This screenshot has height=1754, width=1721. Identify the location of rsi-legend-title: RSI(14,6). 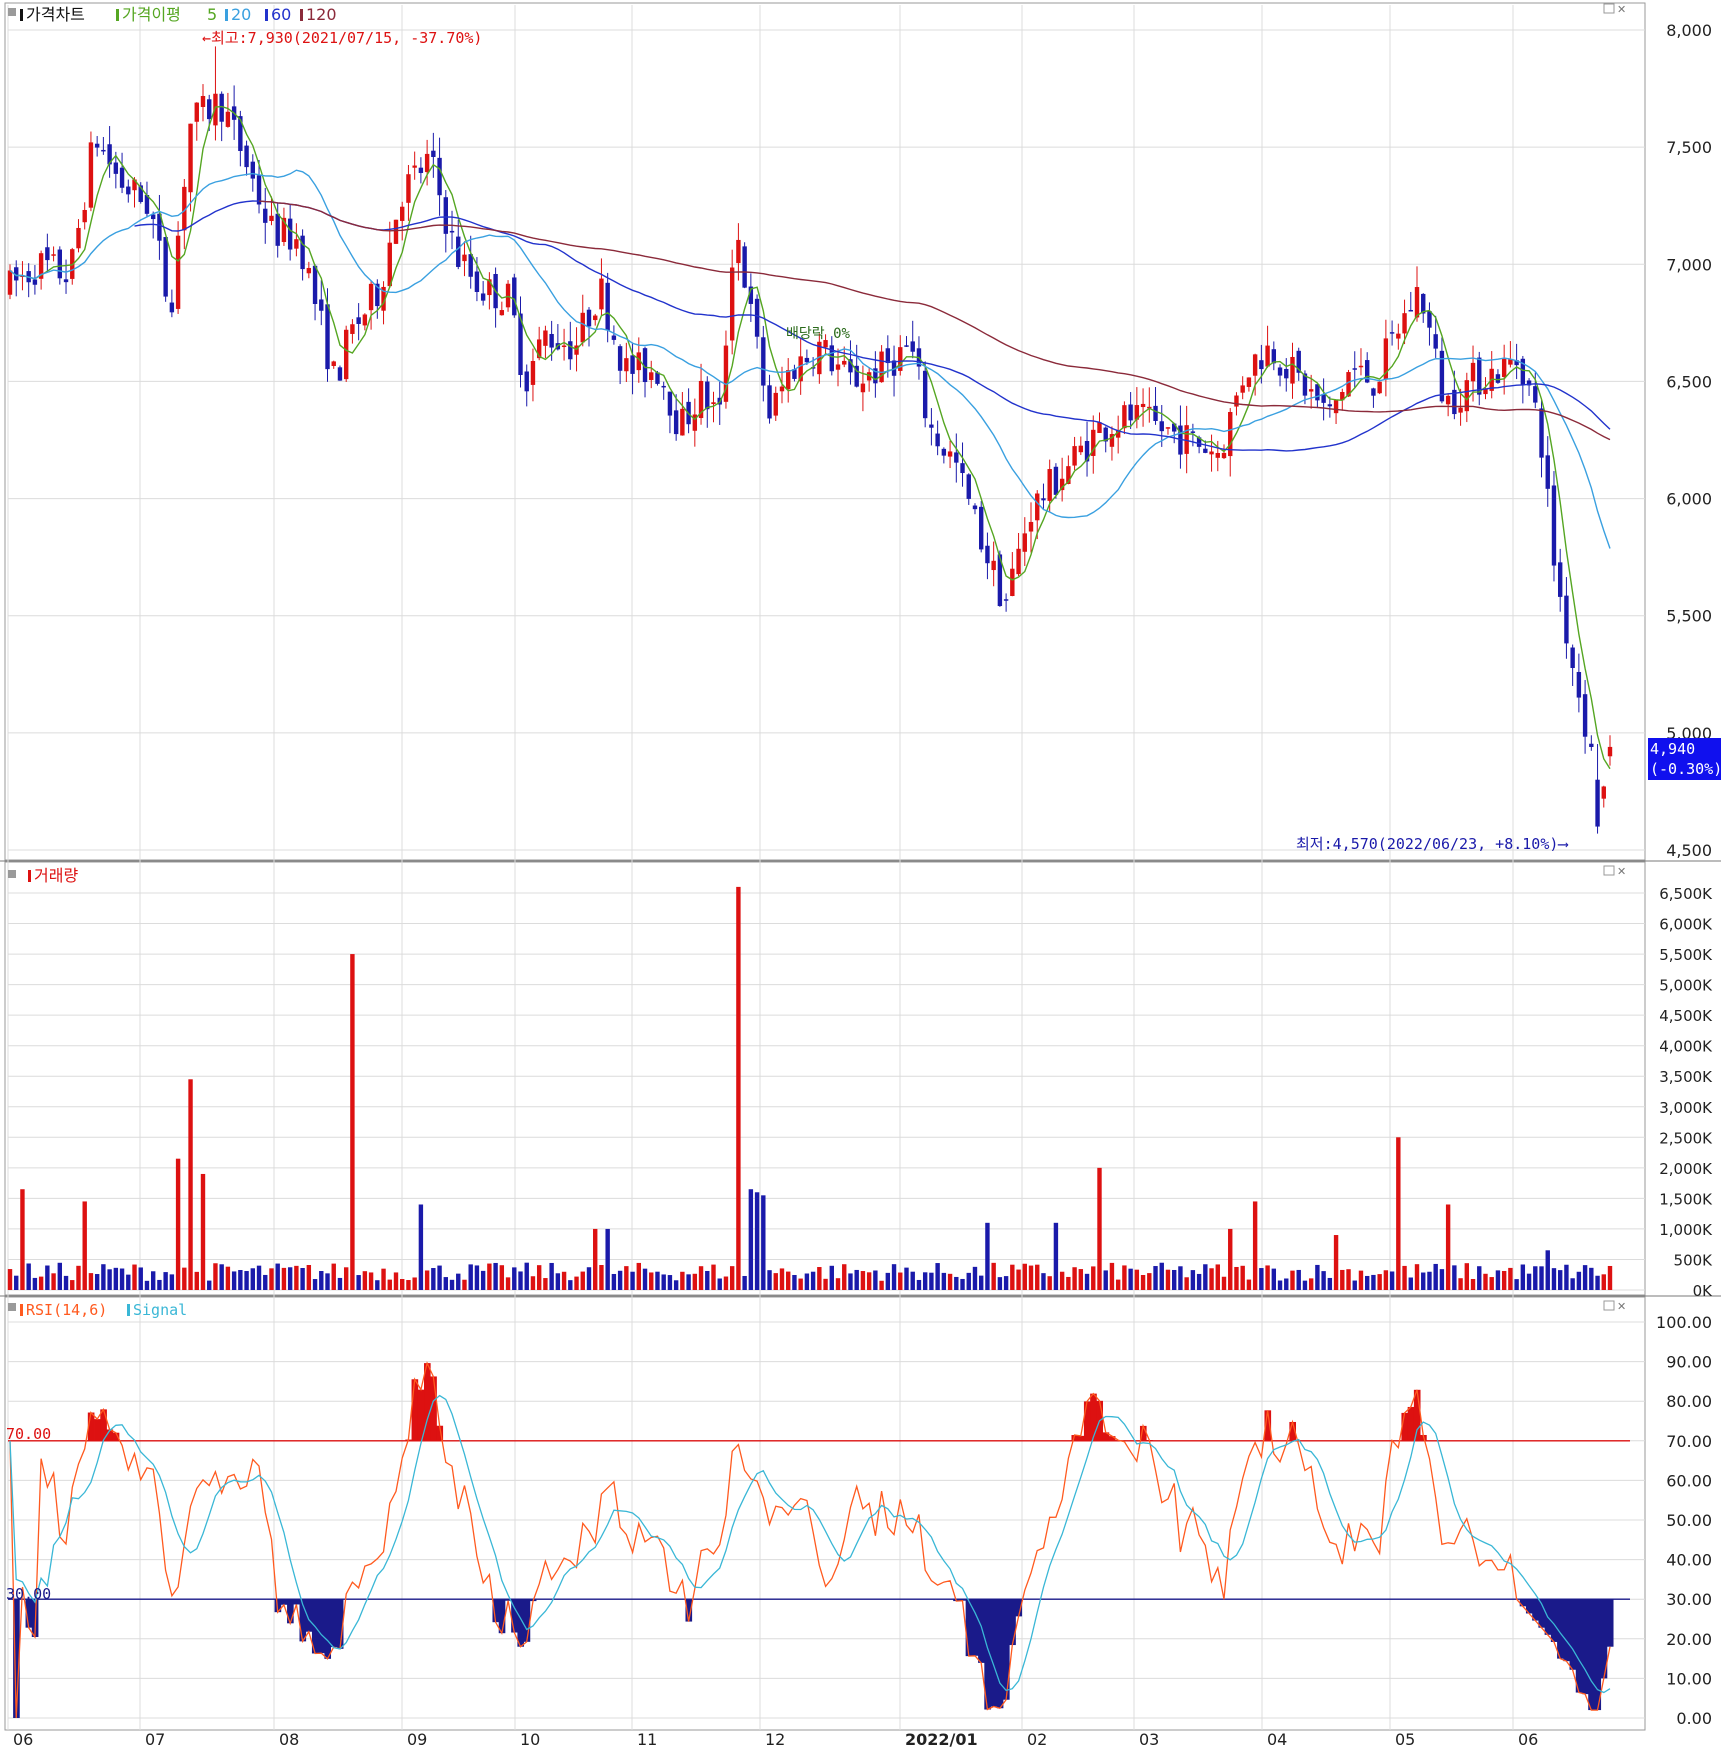
(66, 1310).